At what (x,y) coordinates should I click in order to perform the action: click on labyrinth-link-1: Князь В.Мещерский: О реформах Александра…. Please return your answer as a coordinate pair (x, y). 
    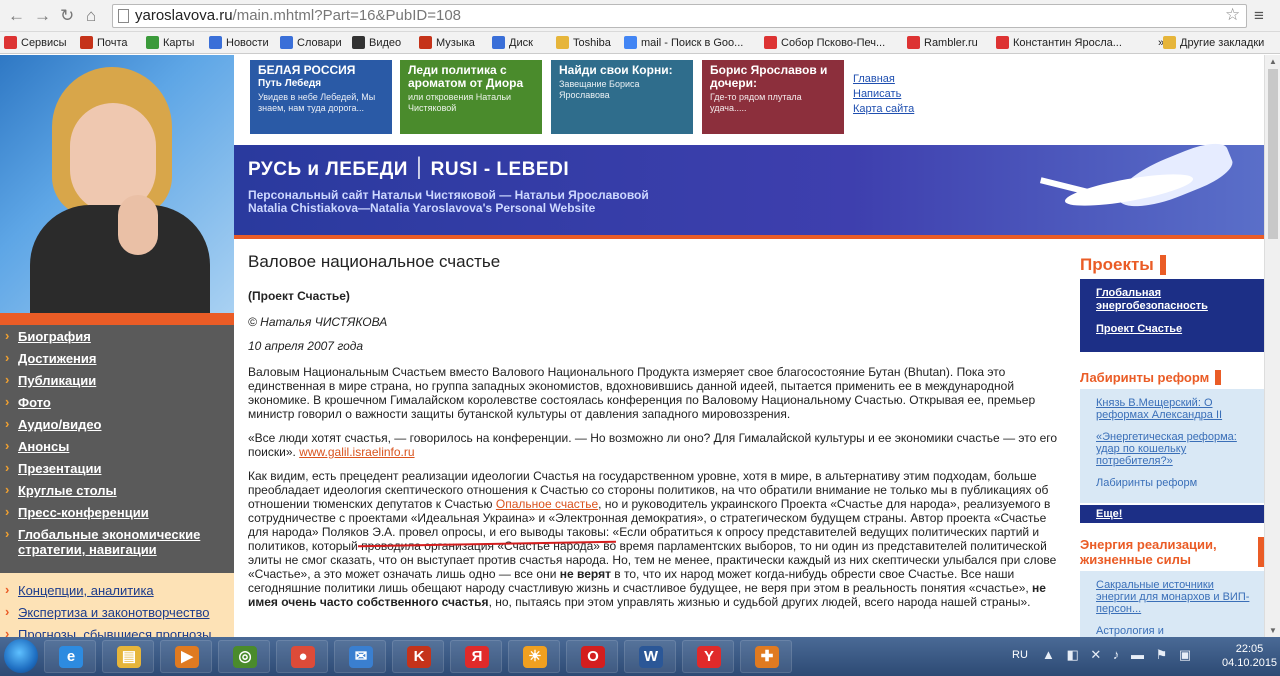
    Looking at the image, I should click on (1176, 409).